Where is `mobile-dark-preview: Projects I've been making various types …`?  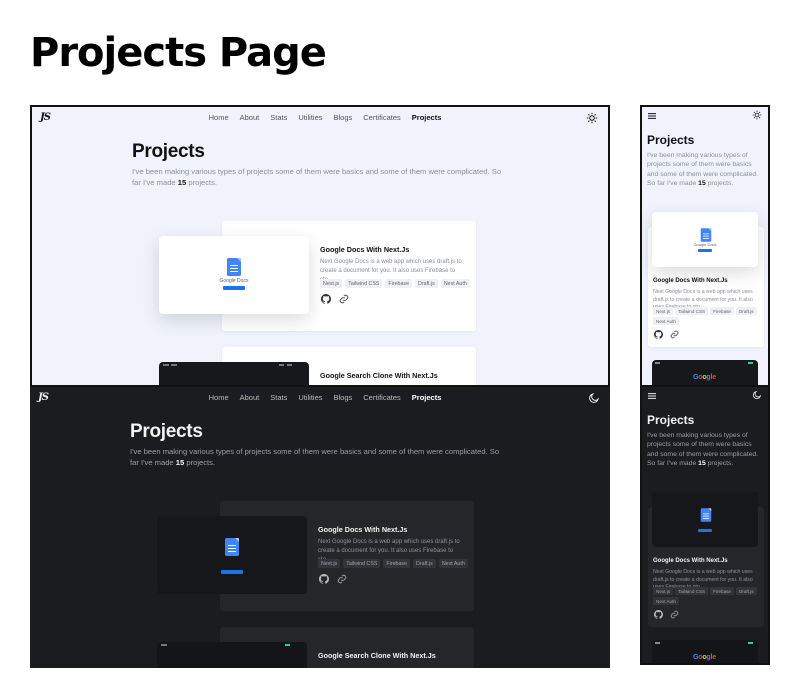 mobile-dark-preview: Projects I've been making various types … is located at coordinates (705, 525).